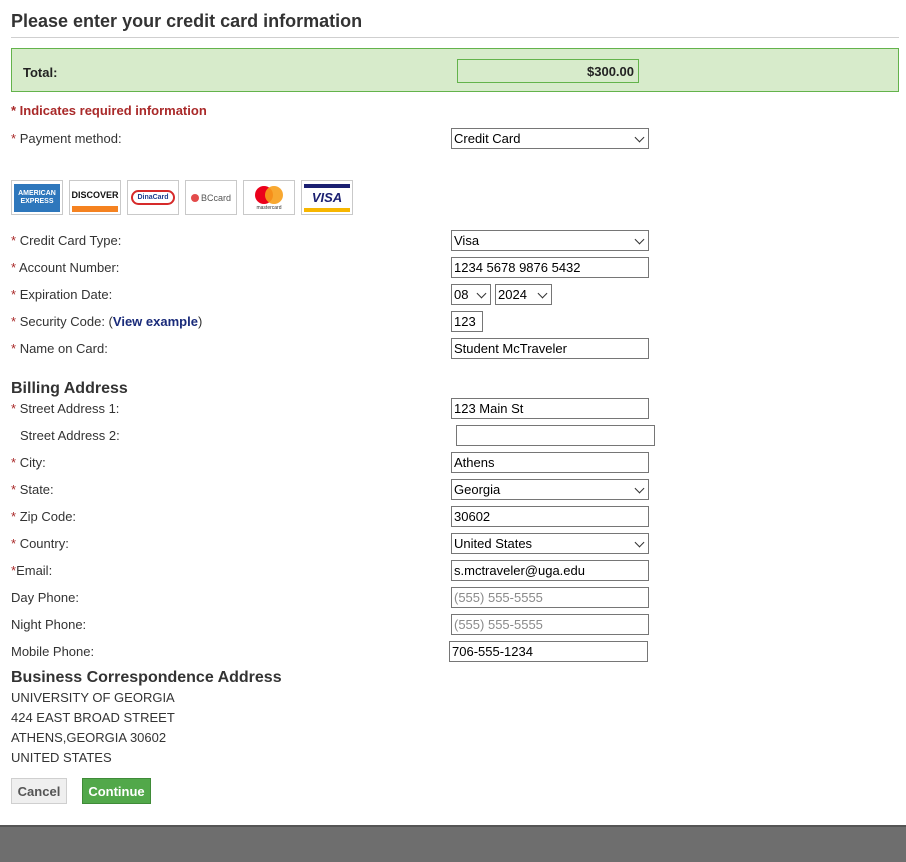 This screenshot has width=906, height=862. I want to click on business-address-line: UNITED STATES, so click(61, 757).